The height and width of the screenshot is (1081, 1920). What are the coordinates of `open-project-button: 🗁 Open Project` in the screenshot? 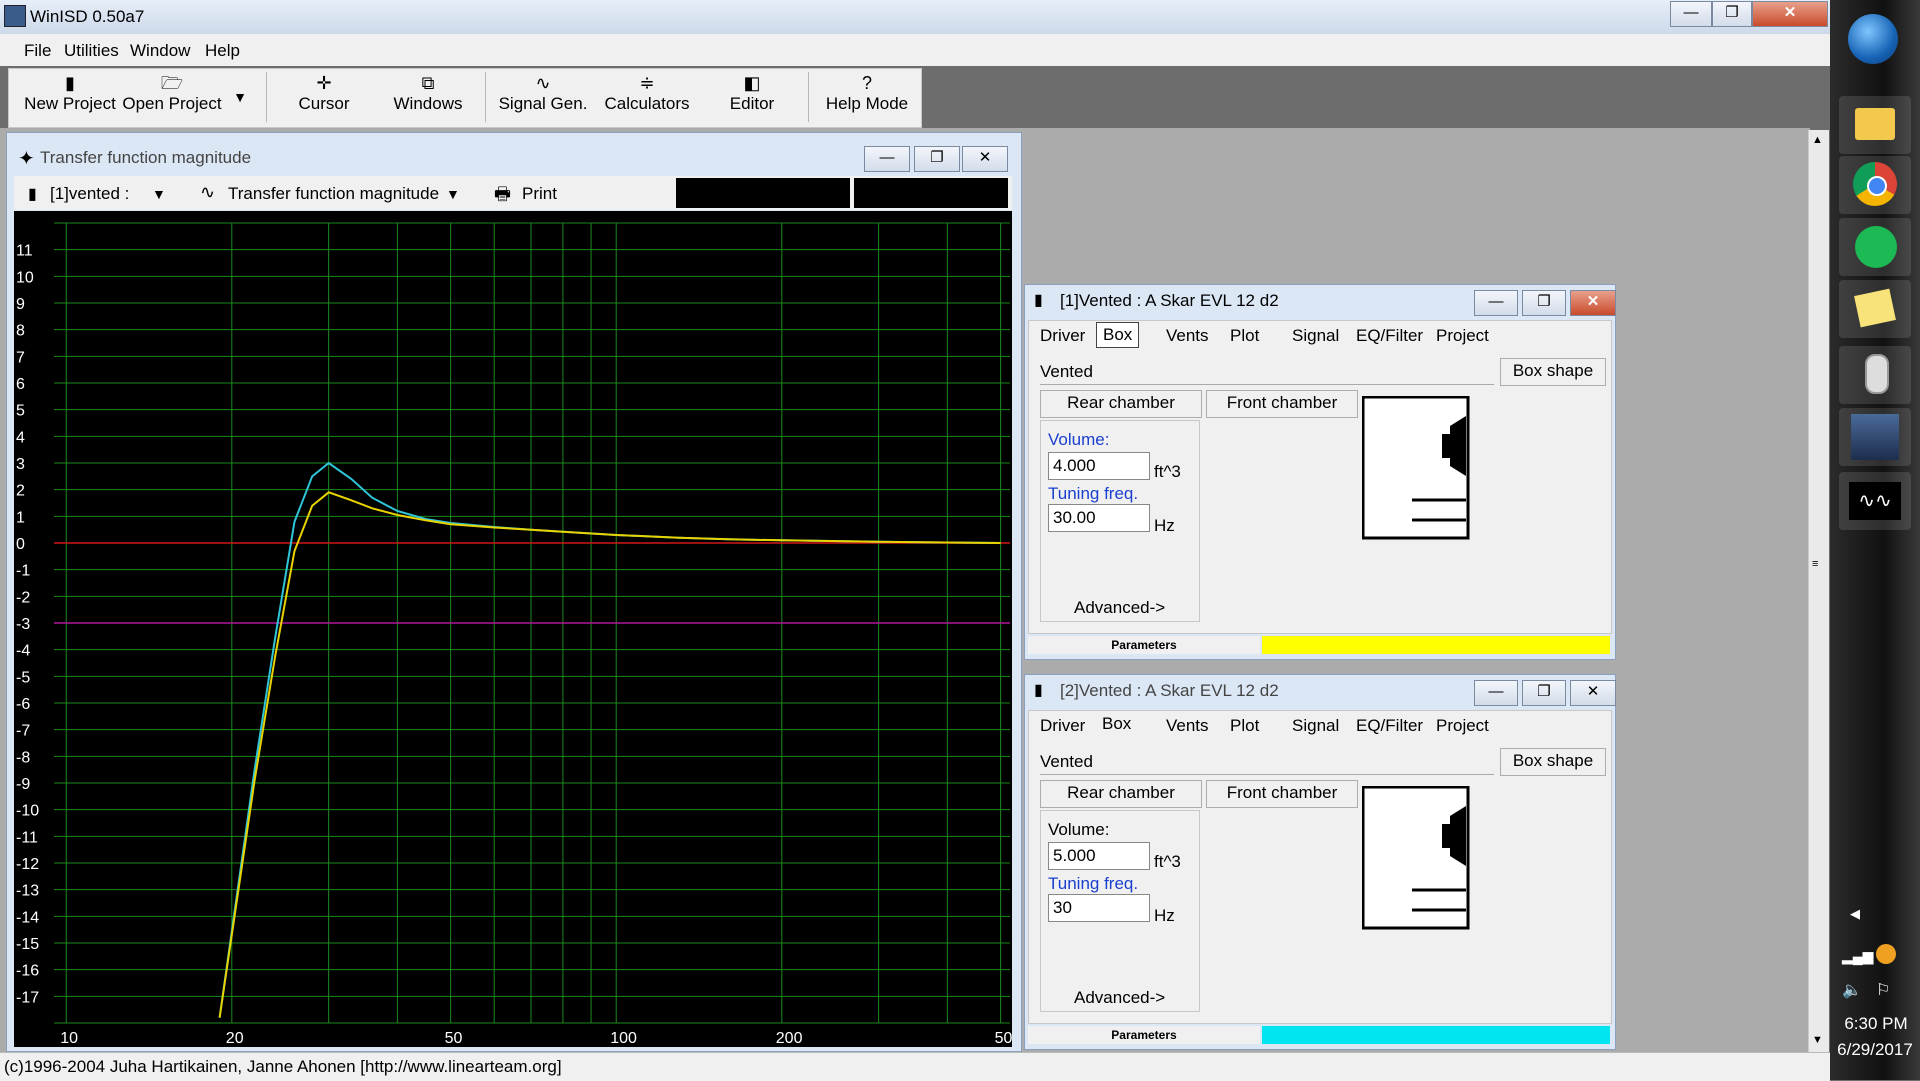 It's located at (172, 97).